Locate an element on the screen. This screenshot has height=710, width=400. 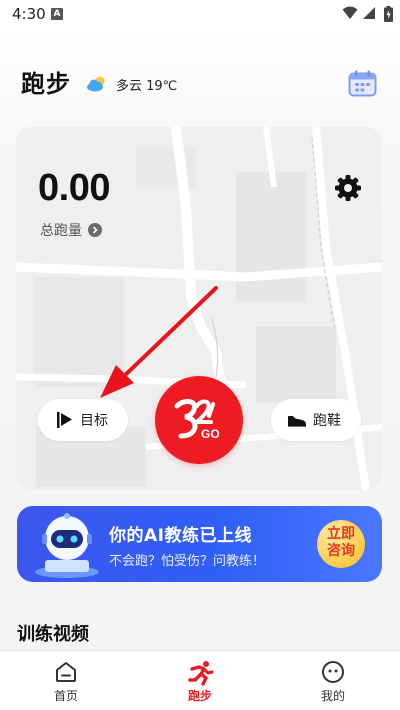
gear-icon is located at coordinates (348, 188).